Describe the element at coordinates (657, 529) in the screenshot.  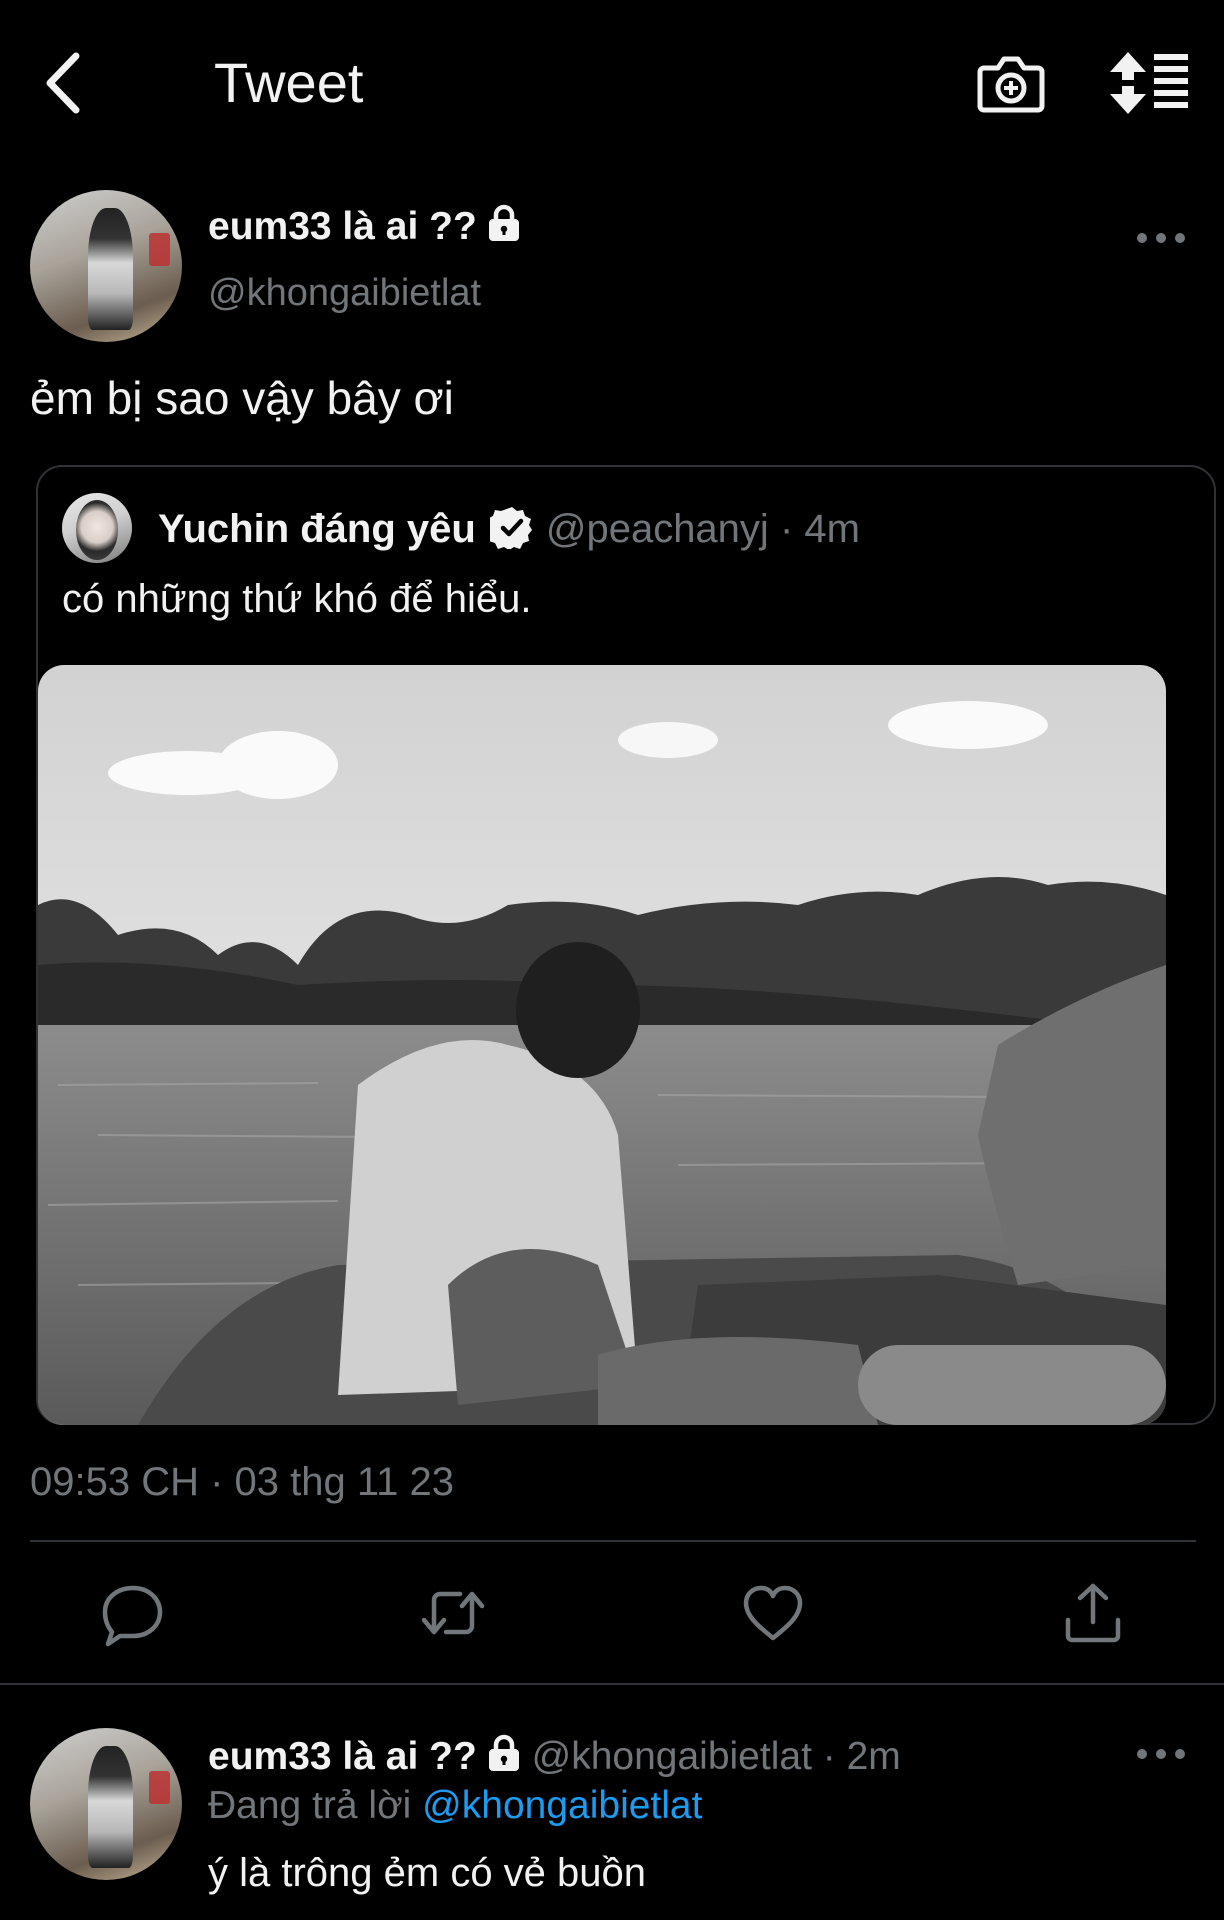
I see `quote-handle: @peachanyj` at that location.